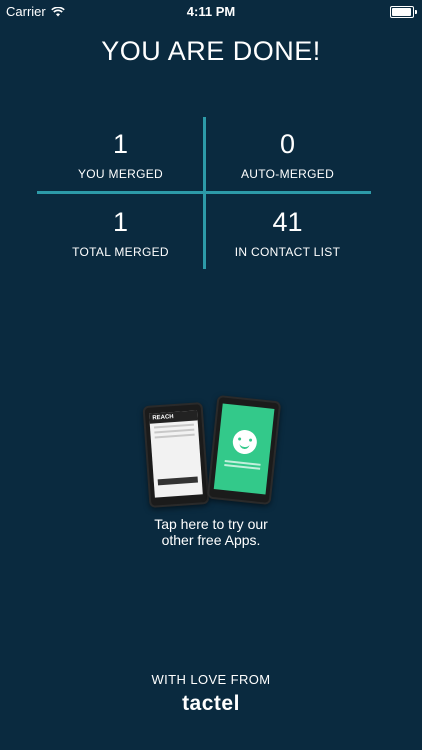 Image resolution: width=422 pixels, height=750 pixels. I want to click on stat-total-merged: 1 TOTAL MERGED, so click(120, 233).